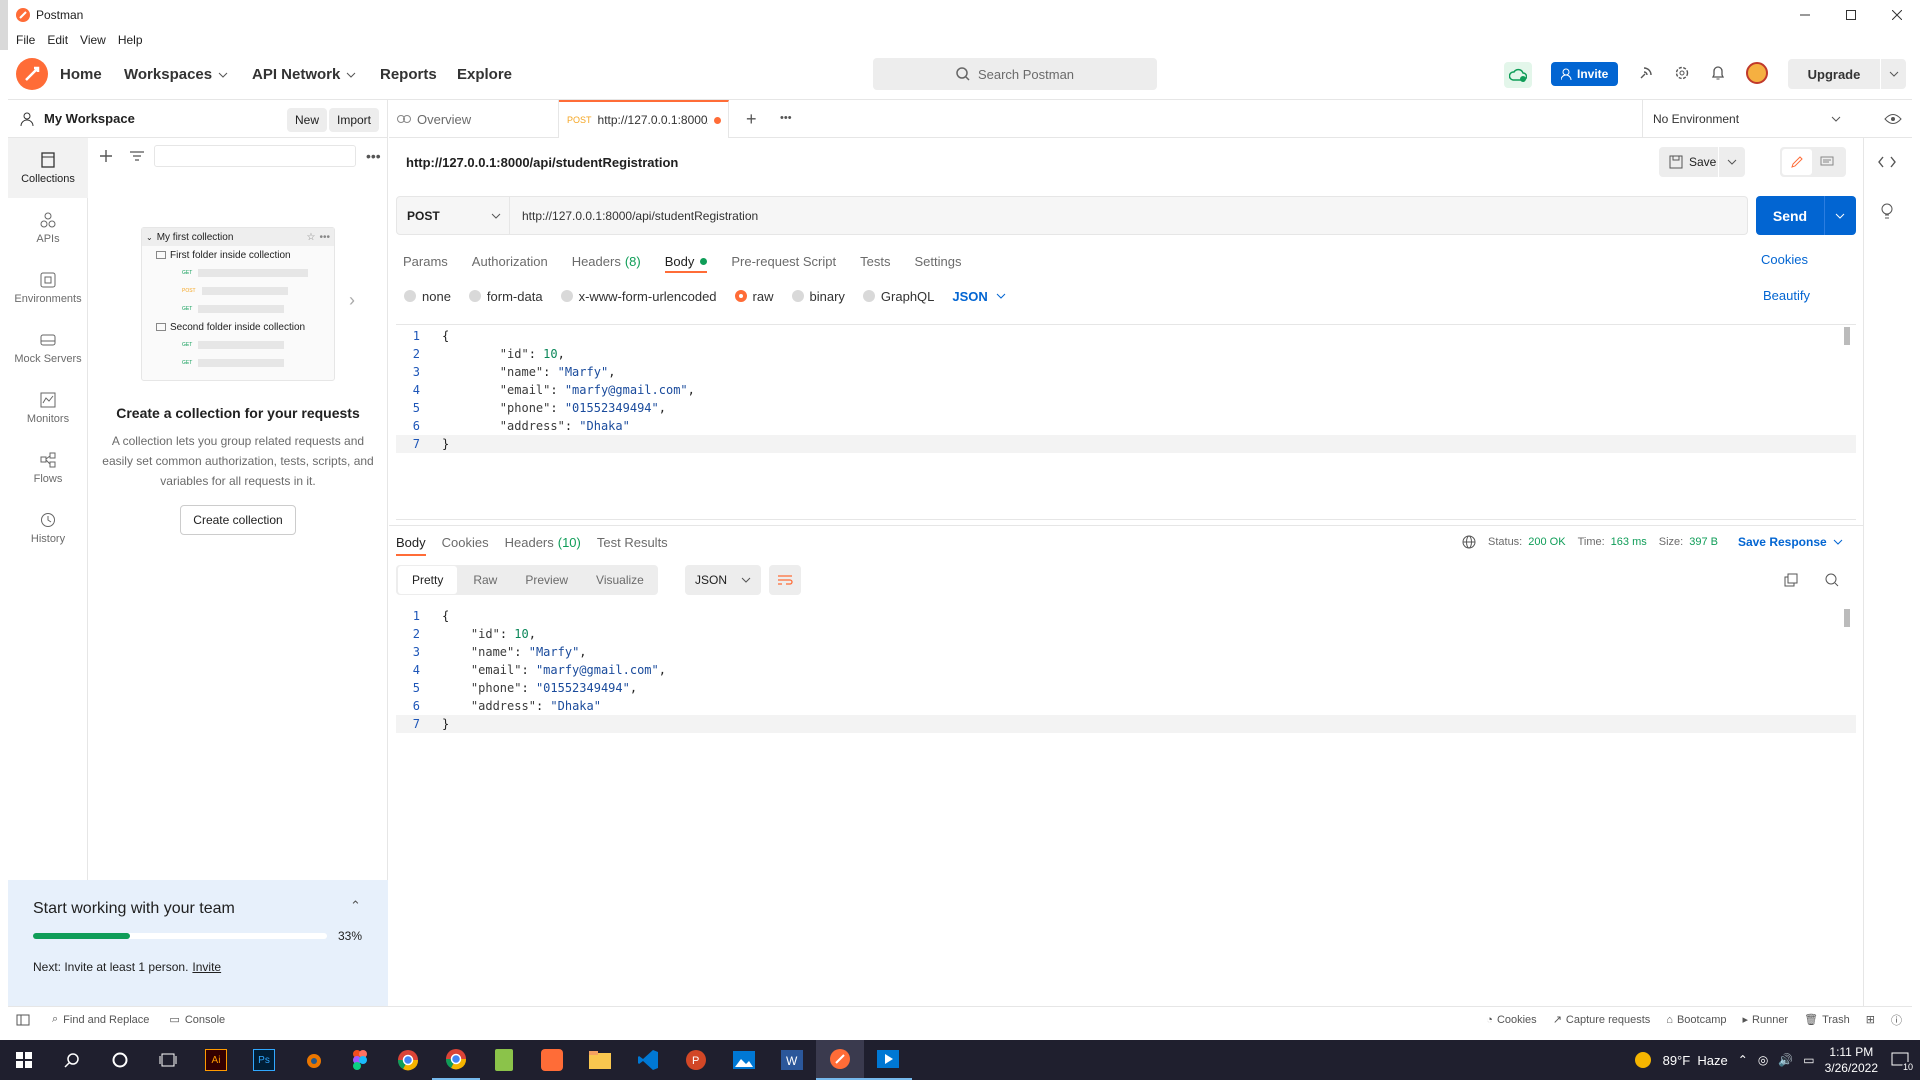 The width and height of the screenshot is (1920, 1080). Describe the element at coordinates (137, 156) in the screenshot. I see `filter-icon` at that location.